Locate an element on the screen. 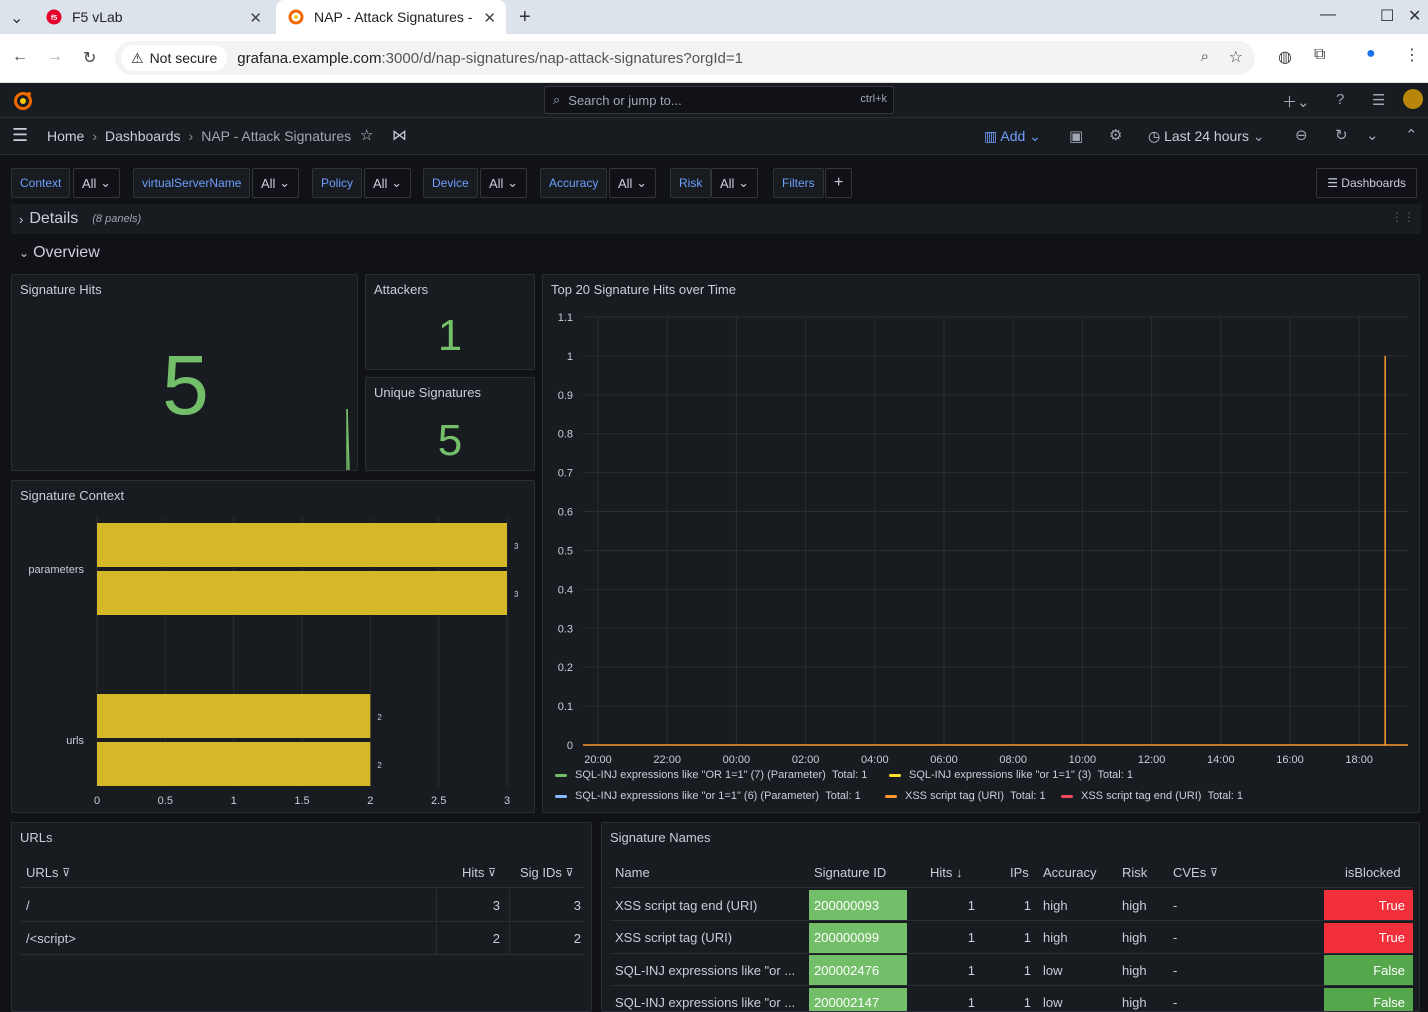  cell-isblocked: True is located at coordinates (1368, 938).